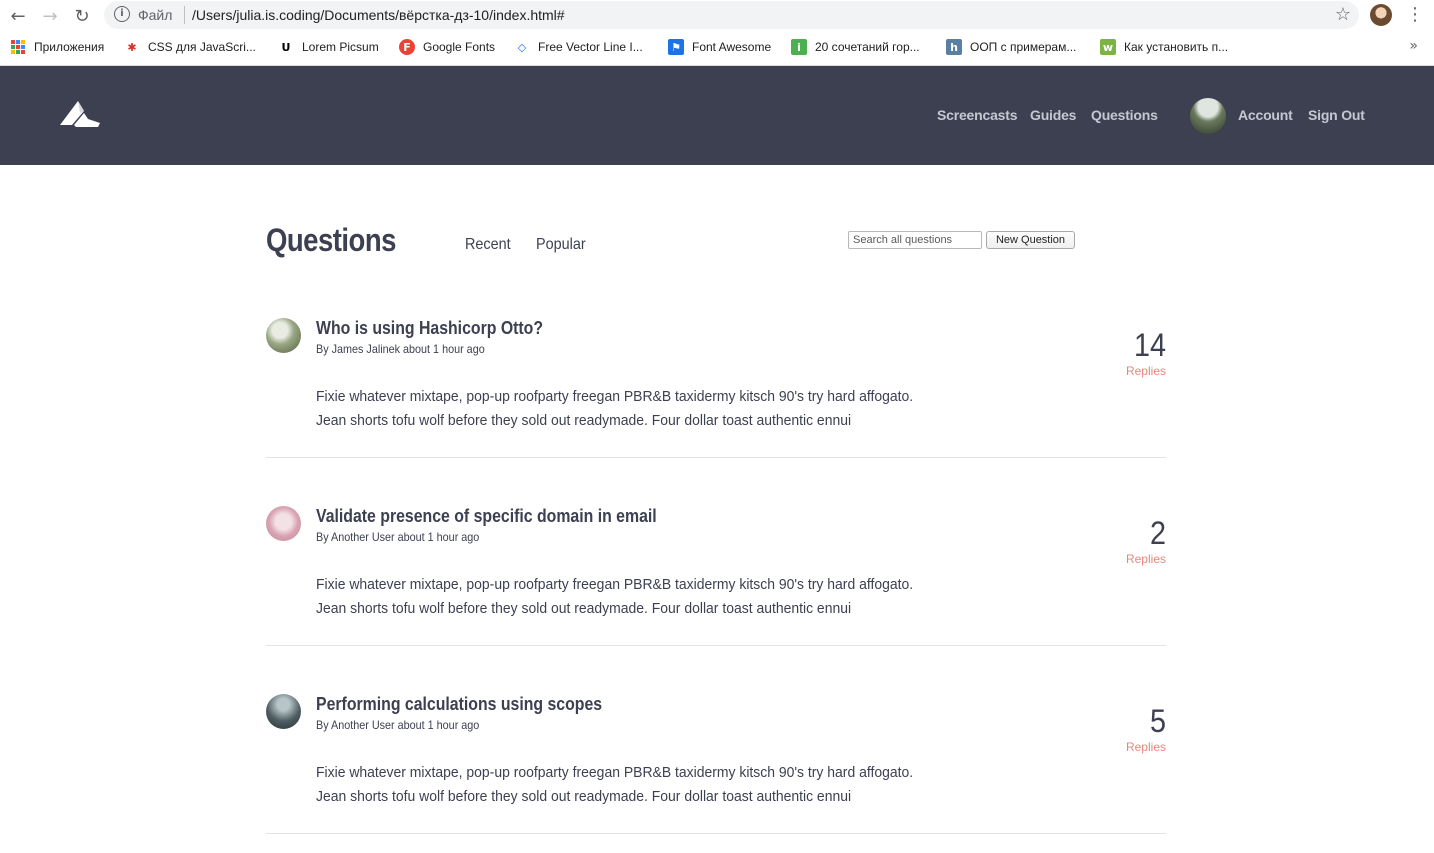 The width and height of the screenshot is (1434, 853). What do you see at coordinates (340, 47) in the screenshot?
I see `bookmark-label: Lorem Picsum` at bounding box center [340, 47].